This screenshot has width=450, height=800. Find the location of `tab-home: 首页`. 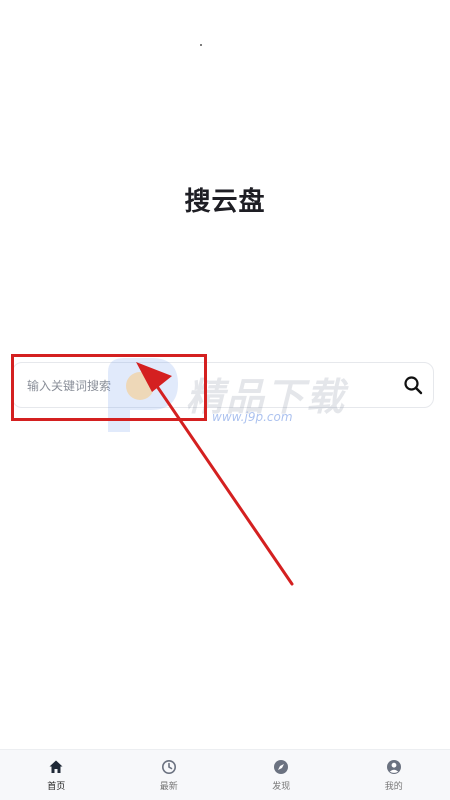

tab-home: 首页 is located at coordinates (56, 775).